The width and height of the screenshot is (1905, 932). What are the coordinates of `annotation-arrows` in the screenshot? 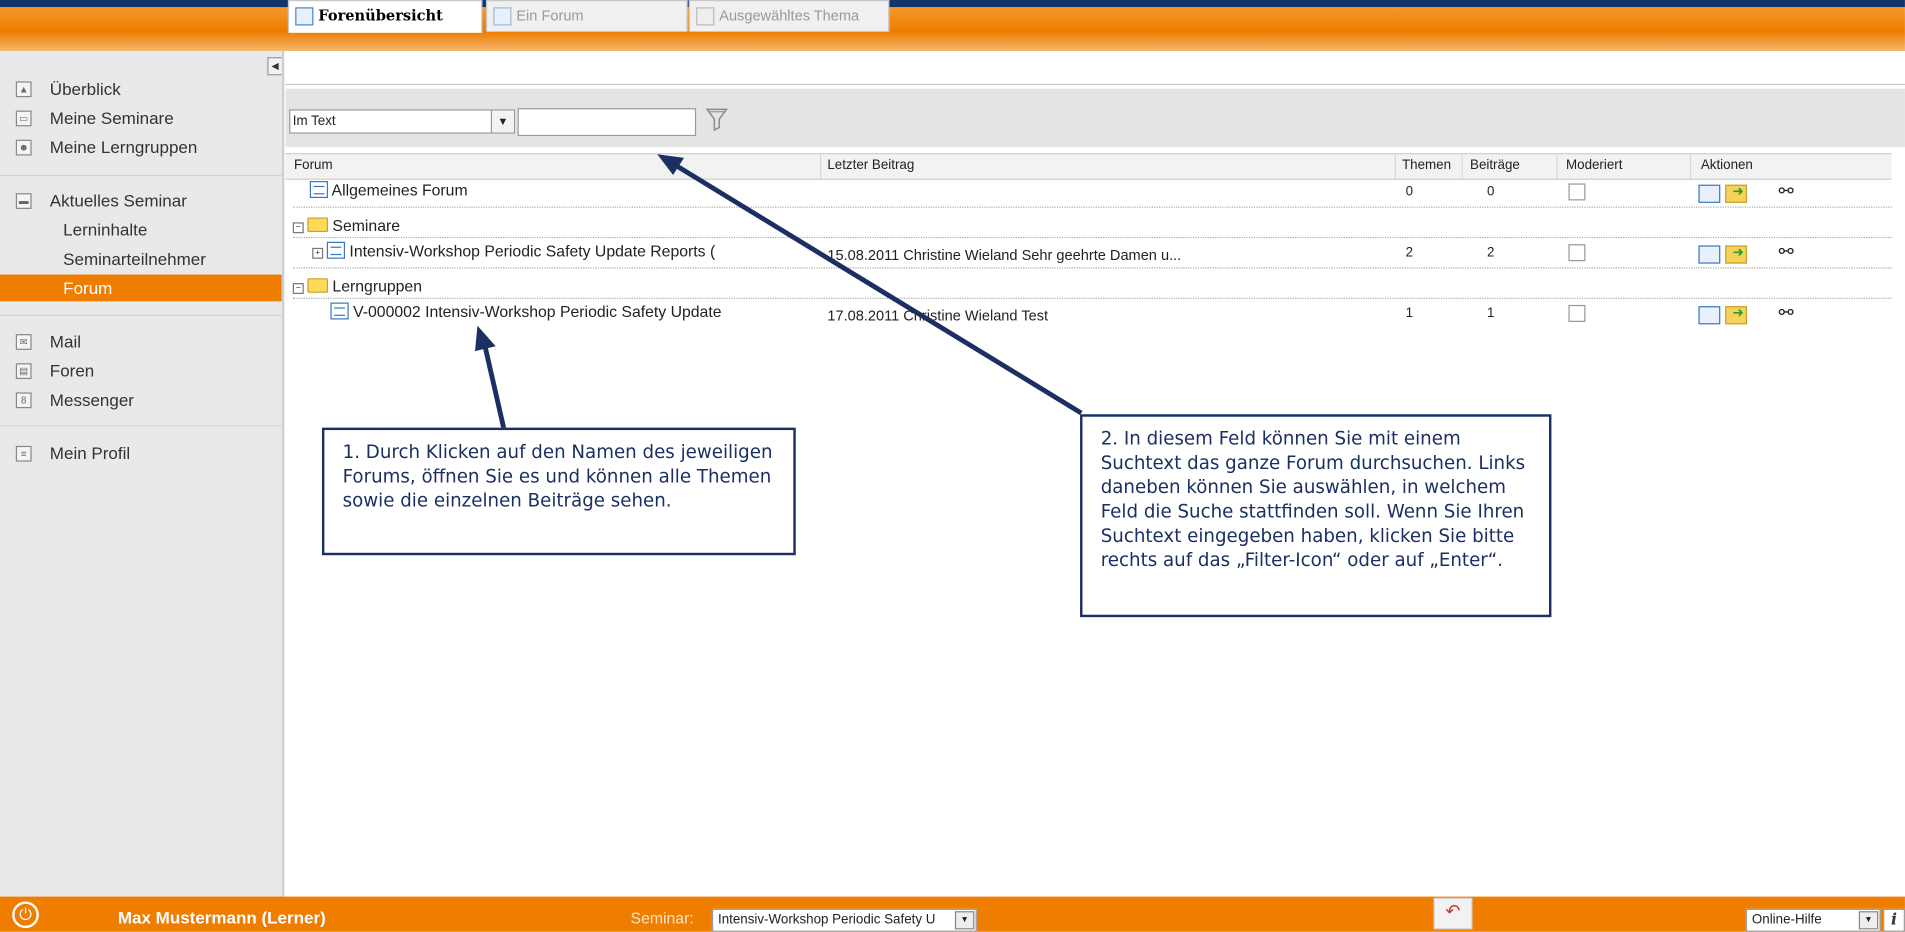 It's located at (779, 292).